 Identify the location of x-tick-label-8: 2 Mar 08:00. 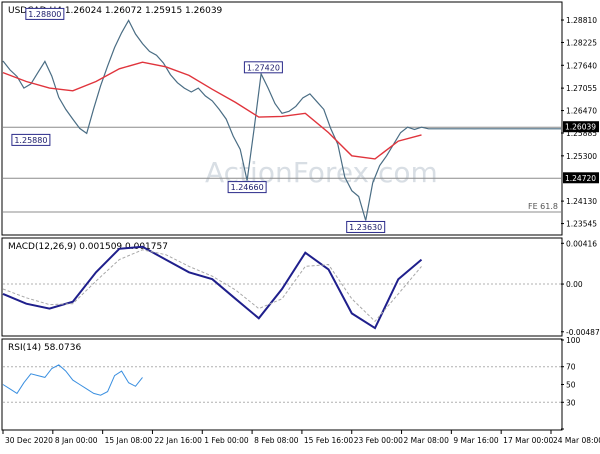
(427, 440).